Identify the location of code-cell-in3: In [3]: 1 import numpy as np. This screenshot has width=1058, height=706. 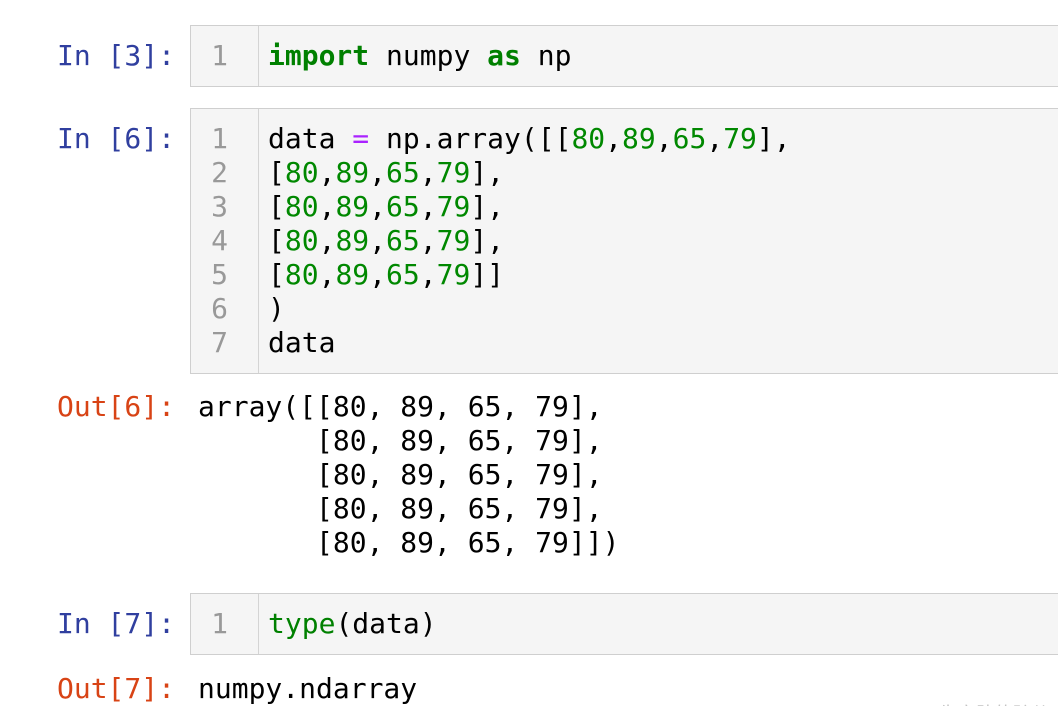
(529, 56).